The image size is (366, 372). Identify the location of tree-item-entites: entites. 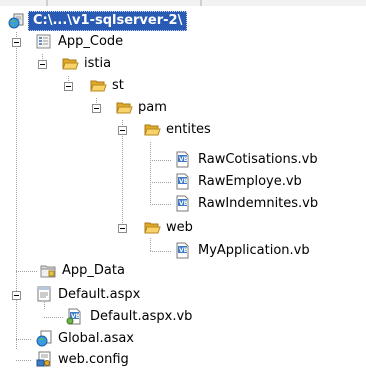
(183, 130).